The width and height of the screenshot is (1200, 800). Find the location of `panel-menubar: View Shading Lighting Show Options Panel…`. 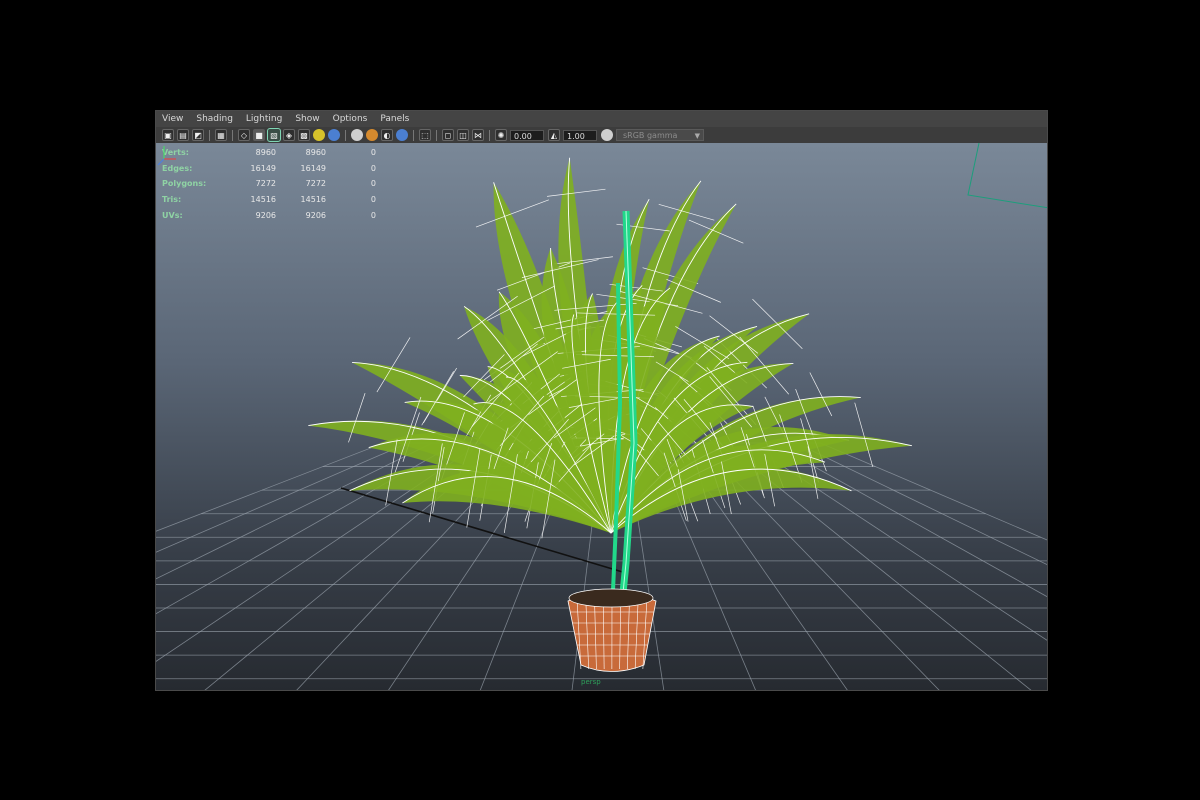

panel-menubar: View Shading Lighting Show Options Panel… is located at coordinates (601, 119).